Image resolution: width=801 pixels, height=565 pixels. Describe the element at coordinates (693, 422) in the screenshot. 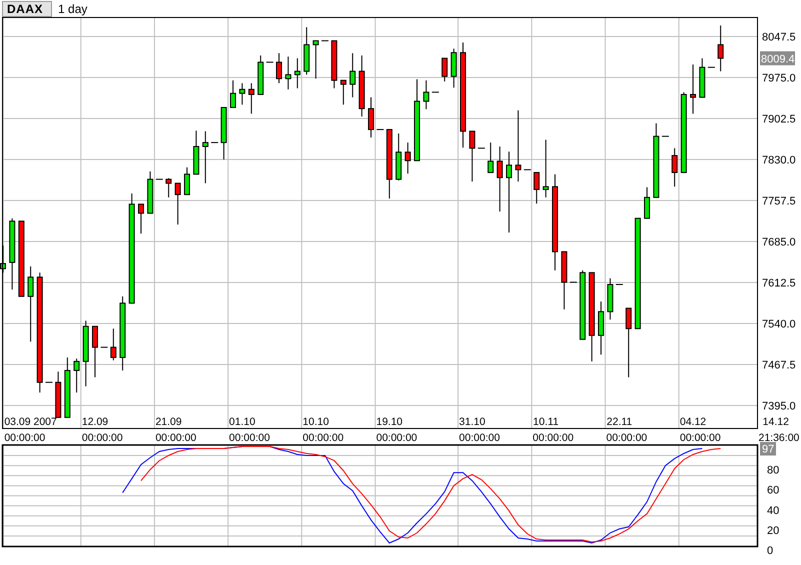

I see `date-label: 04.12` at that location.